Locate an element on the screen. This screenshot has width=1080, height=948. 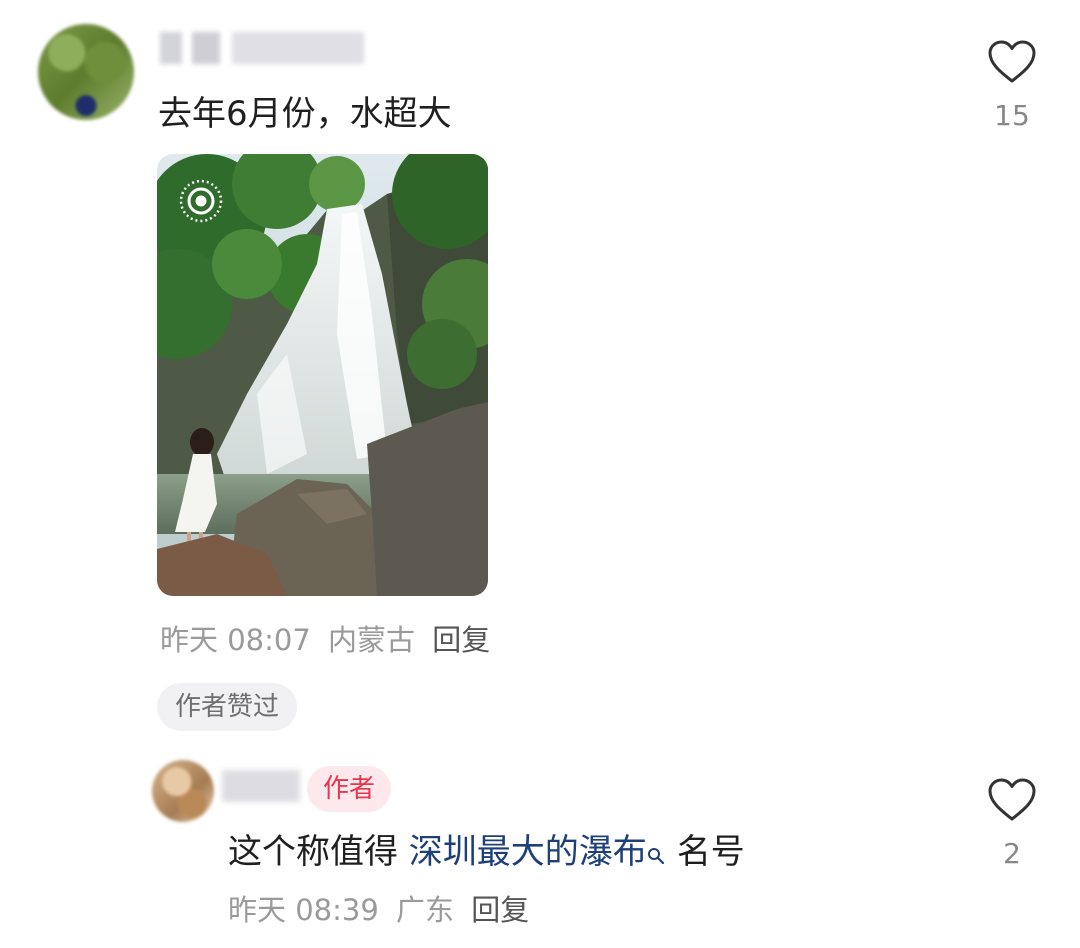
comment-meta: 昨天 08:07 内蒙古 回复 is located at coordinates (329, 640).